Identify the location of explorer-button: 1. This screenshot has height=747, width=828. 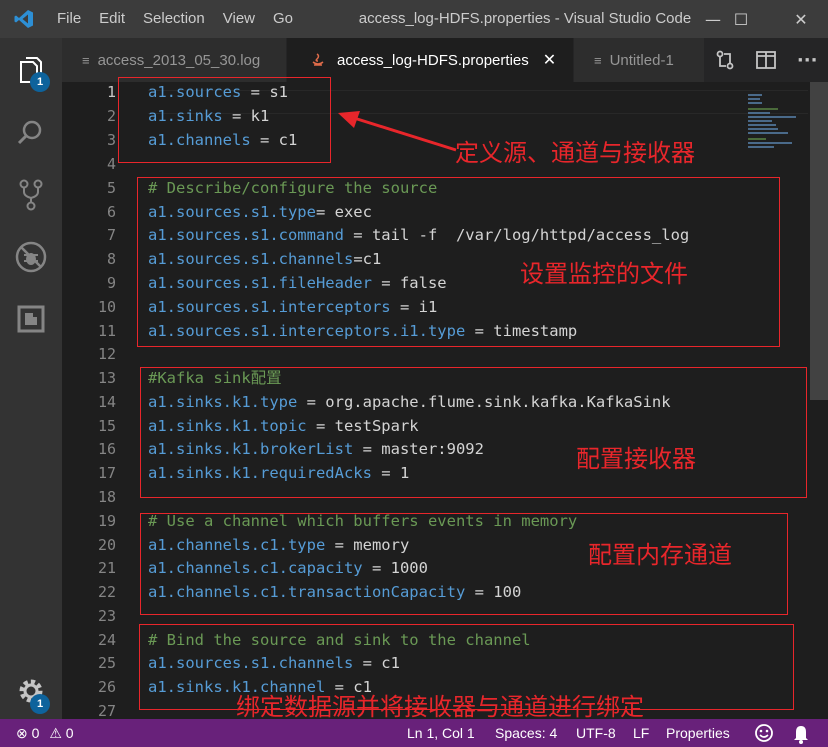
(31, 71).